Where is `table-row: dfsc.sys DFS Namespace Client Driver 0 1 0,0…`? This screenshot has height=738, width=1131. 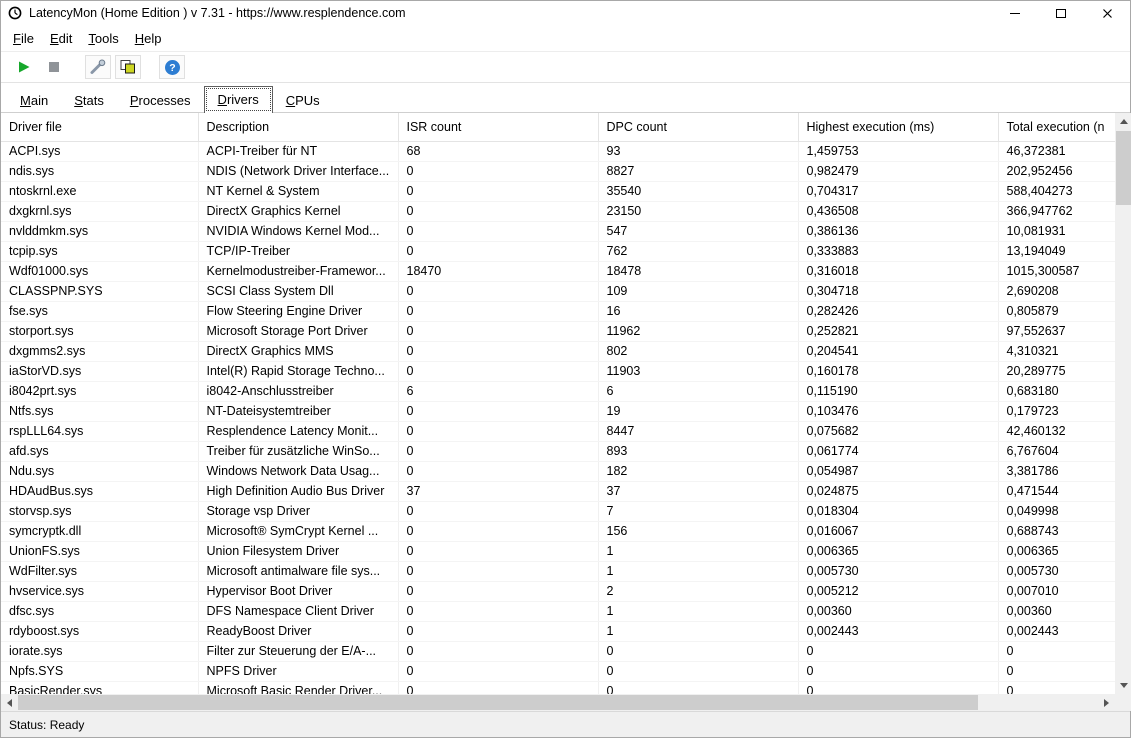
table-row: dfsc.sys DFS Namespace Client Driver 0 1 0,0… is located at coordinates (558, 611).